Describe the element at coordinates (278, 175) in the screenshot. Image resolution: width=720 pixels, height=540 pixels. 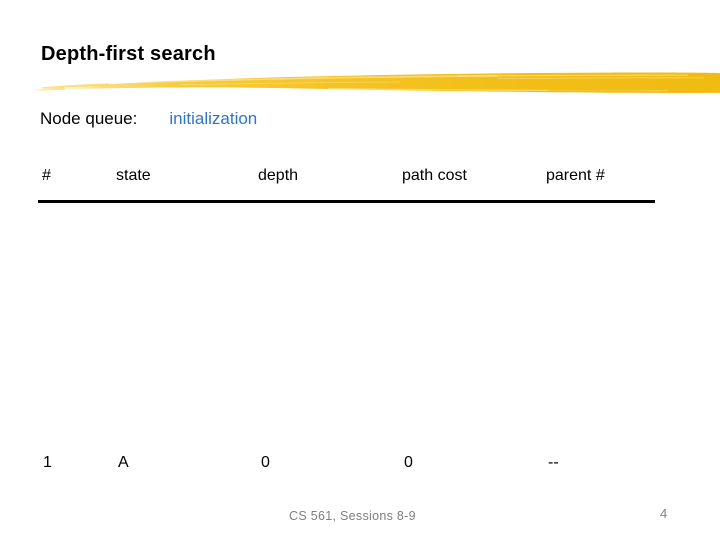
I see `column-header-depth: depth` at that location.